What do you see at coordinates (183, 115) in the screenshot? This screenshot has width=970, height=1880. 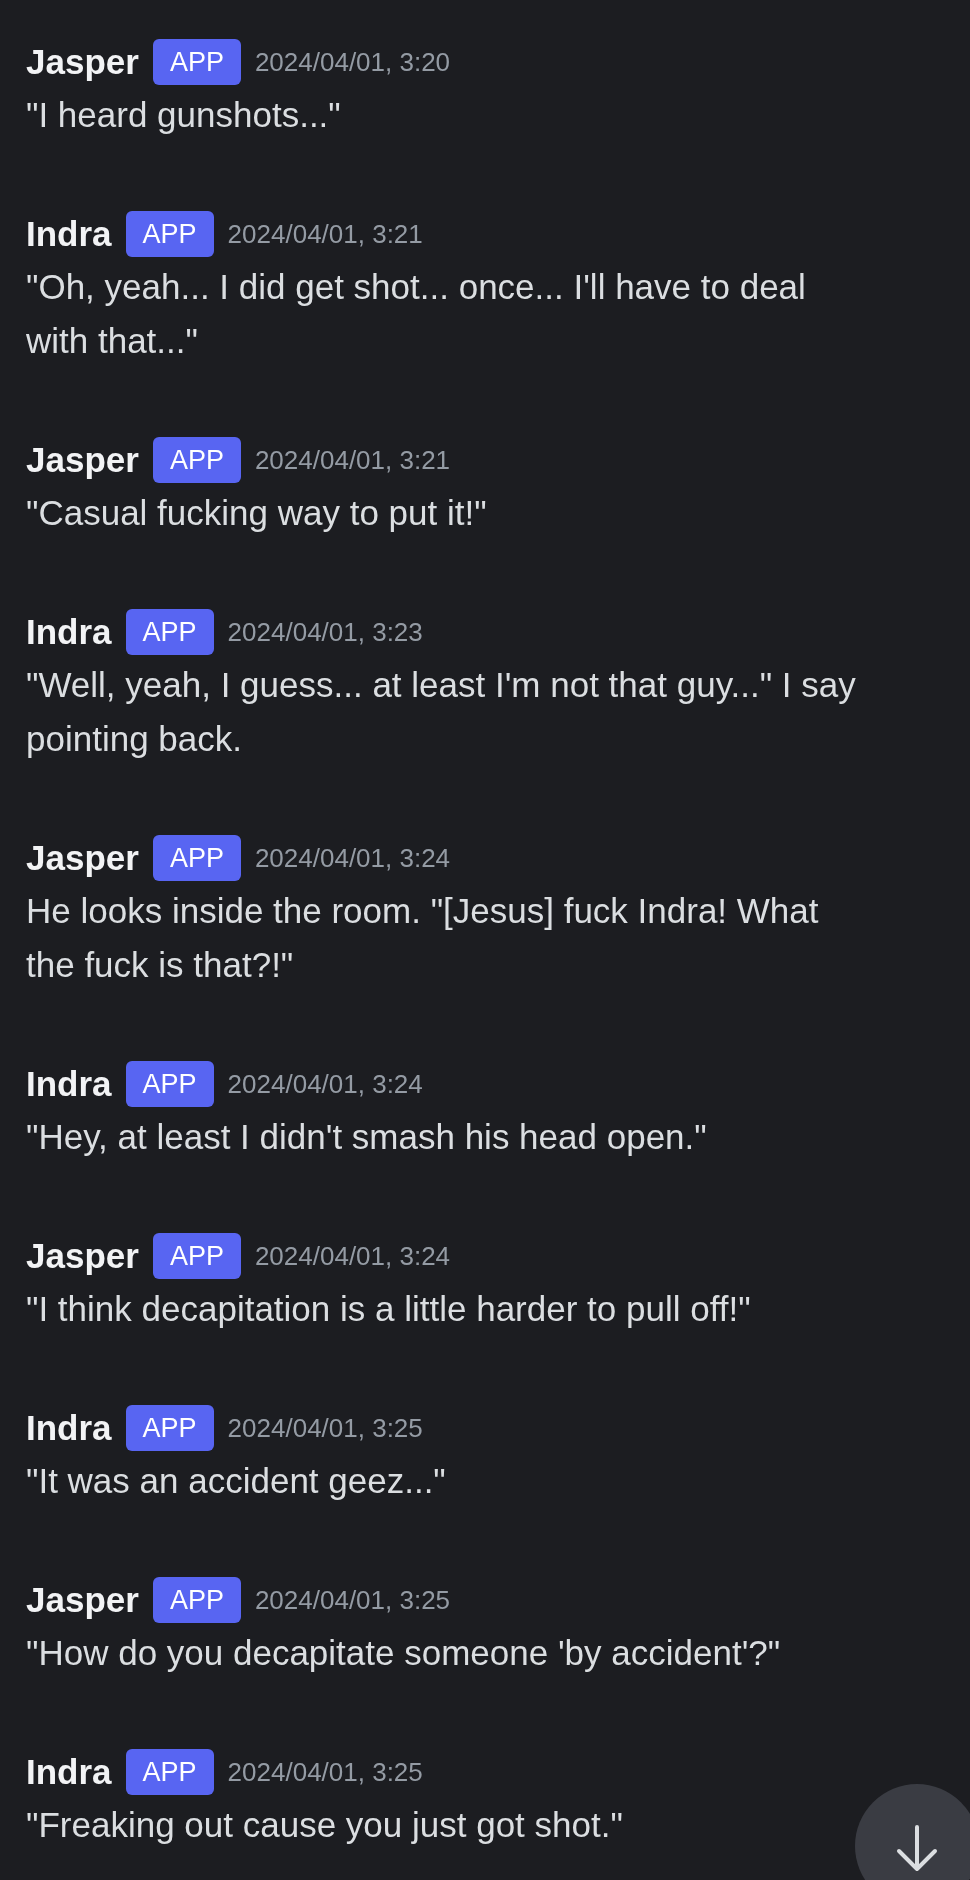 I see `message-text: "I heard gunshots..."` at bounding box center [183, 115].